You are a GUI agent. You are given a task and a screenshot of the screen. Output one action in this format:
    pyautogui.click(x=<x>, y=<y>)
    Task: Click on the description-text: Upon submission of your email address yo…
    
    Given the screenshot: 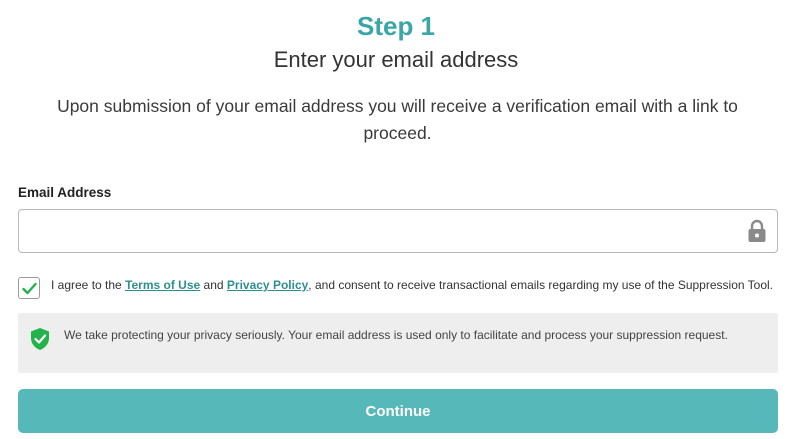 What is the action you would take?
    pyautogui.click(x=397, y=119)
    